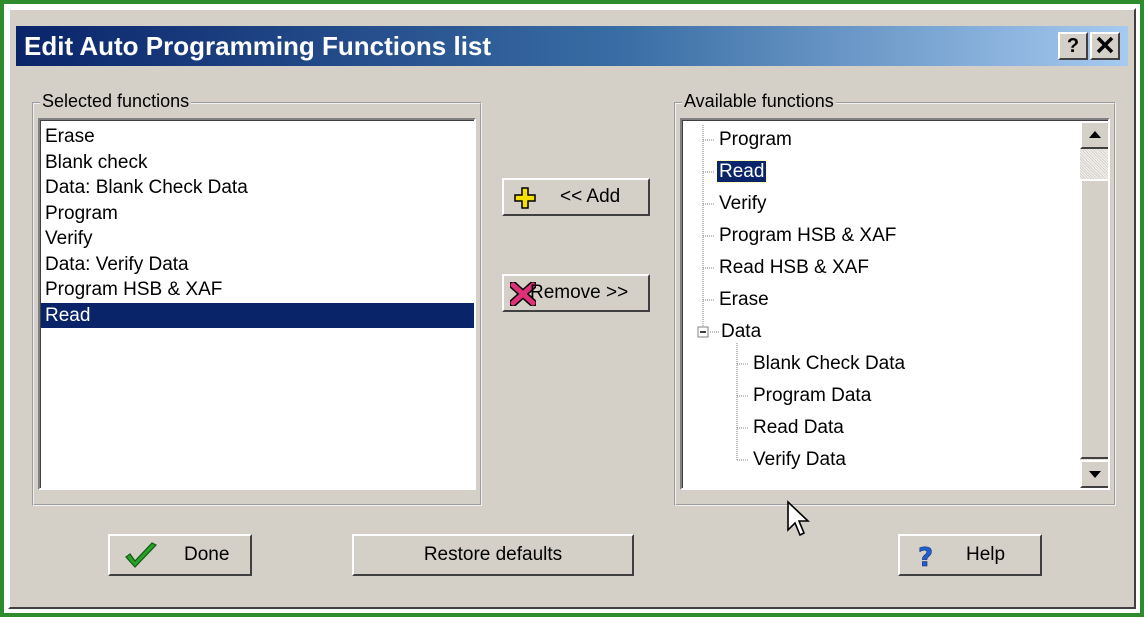  I want to click on done-button-label: Done, so click(207, 554).